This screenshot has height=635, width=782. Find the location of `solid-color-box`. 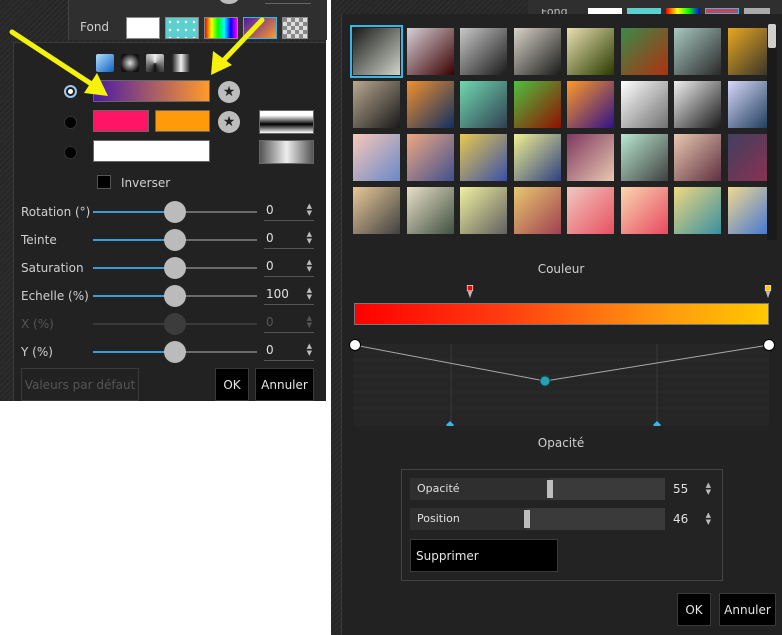

solid-color-box is located at coordinates (151, 151).